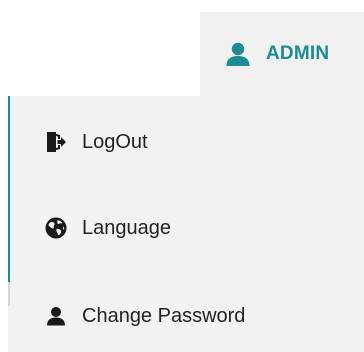 This screenshot has width=364, height=352. What do you see at coordinates (126, 227) in the screenshot?
I see `menu-item-label: Language` at bounding box center [126, 227].